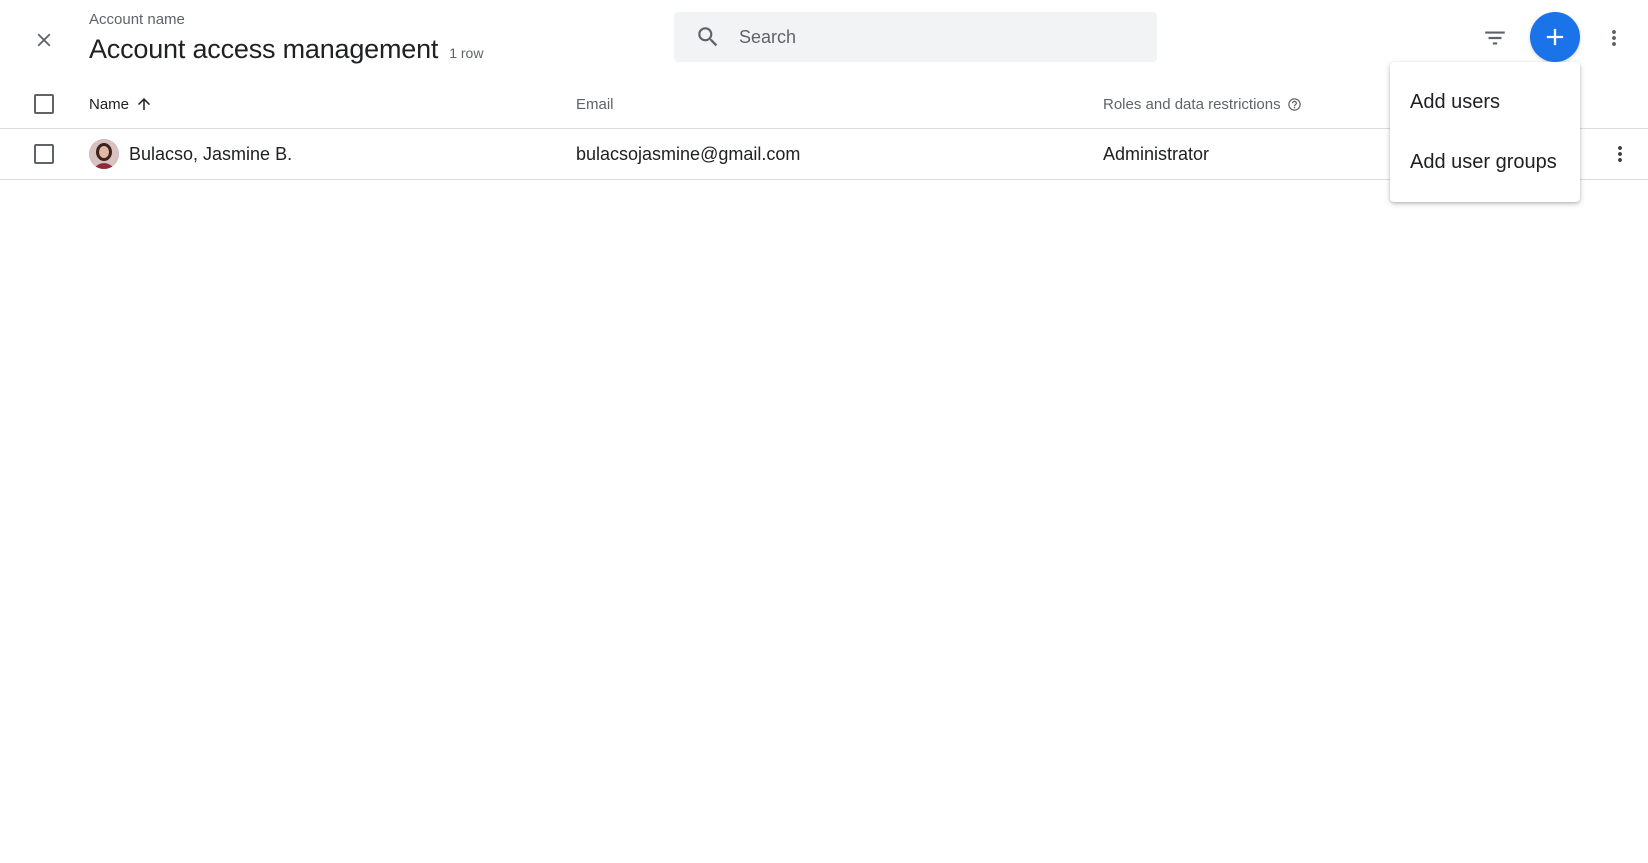 The height and width of the screenshot is (863, 1648). Describe the element at coordinates (211, 153) in the screenshot. I see `user-name: Bulacso, Jasmine B.` at that location.